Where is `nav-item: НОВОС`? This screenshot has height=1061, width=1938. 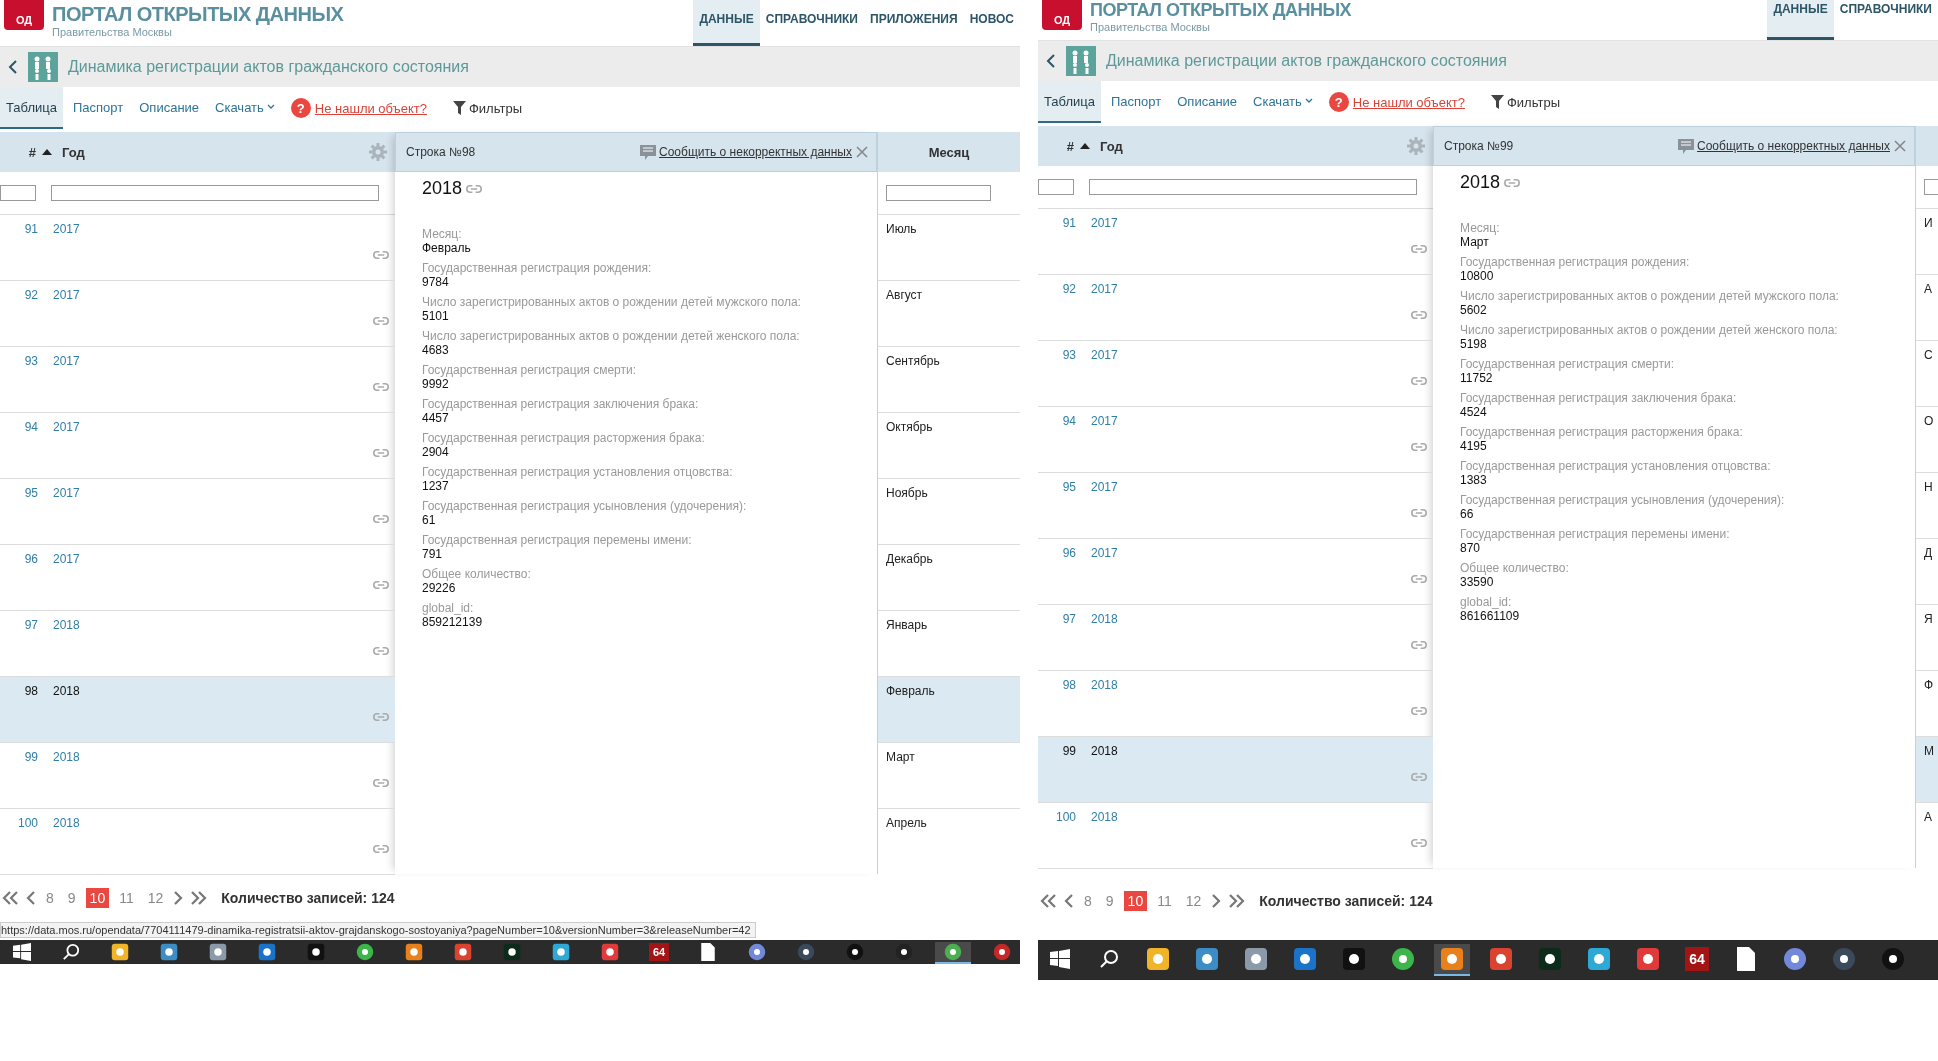
nav-item: НОВОС is located at coordinates (991, 23).